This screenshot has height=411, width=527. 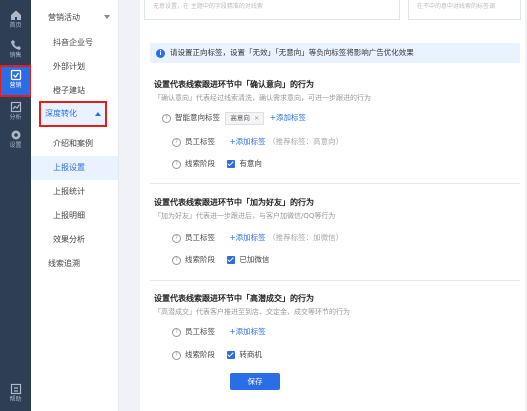 I want to click on sidebar-item-douyin: 抖音企业号, so click(x=74, y=43).